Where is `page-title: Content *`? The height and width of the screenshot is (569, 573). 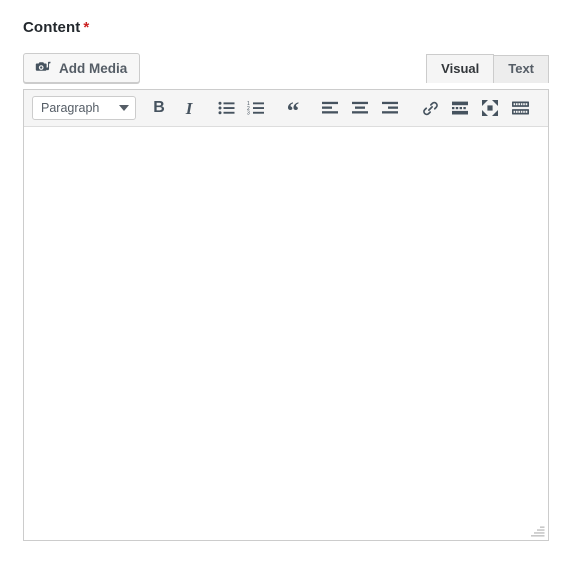
page-title: Content * is located at coordinates (56, 27).